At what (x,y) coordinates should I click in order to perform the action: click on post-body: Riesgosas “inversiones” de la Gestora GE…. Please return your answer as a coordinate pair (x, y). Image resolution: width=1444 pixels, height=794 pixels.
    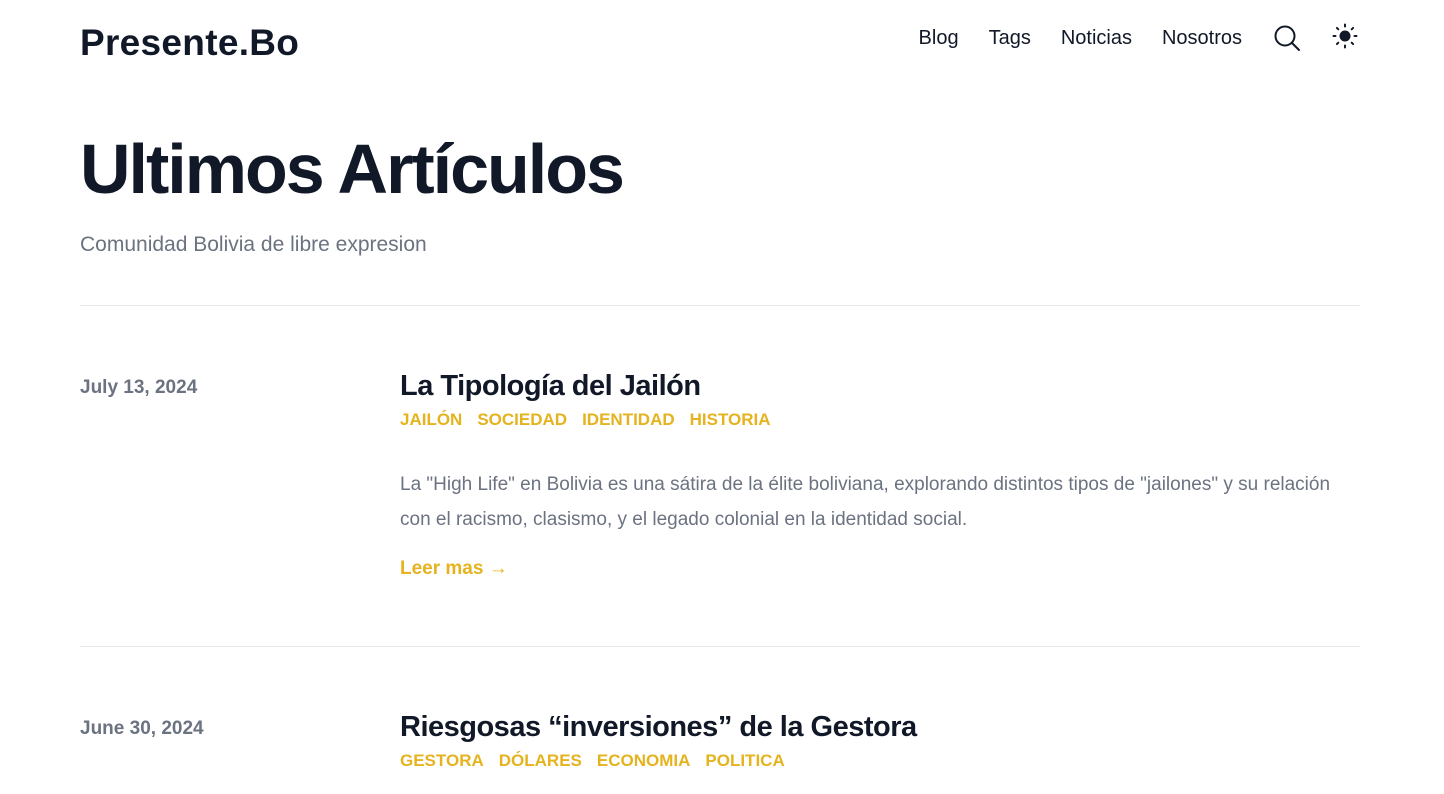
    Looking at the image, I should click on (880, 741).